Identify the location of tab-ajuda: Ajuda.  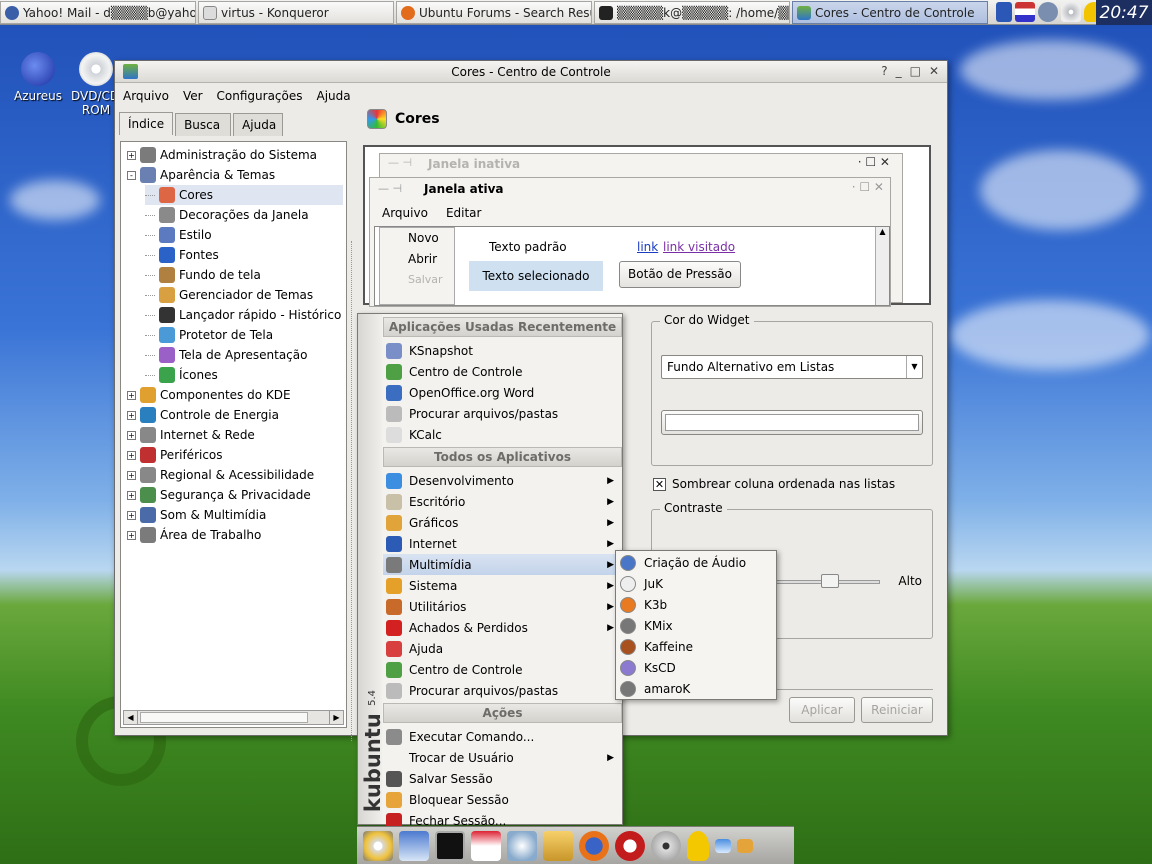
(258, 124).